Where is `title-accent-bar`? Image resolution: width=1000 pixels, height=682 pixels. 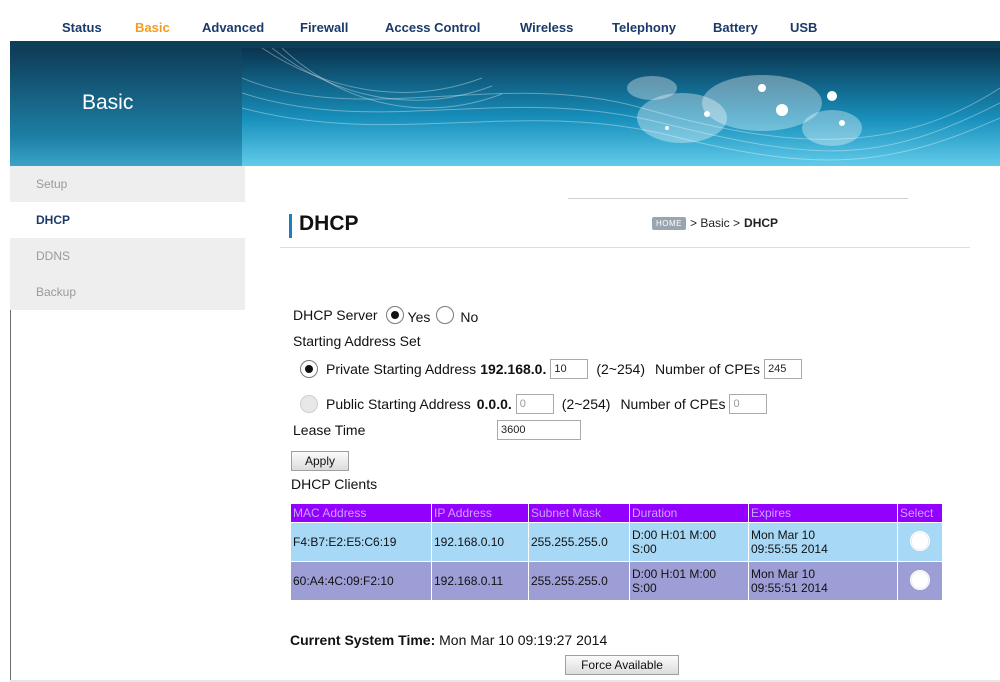
title-accent-bar is located at coordinates (290, 226).